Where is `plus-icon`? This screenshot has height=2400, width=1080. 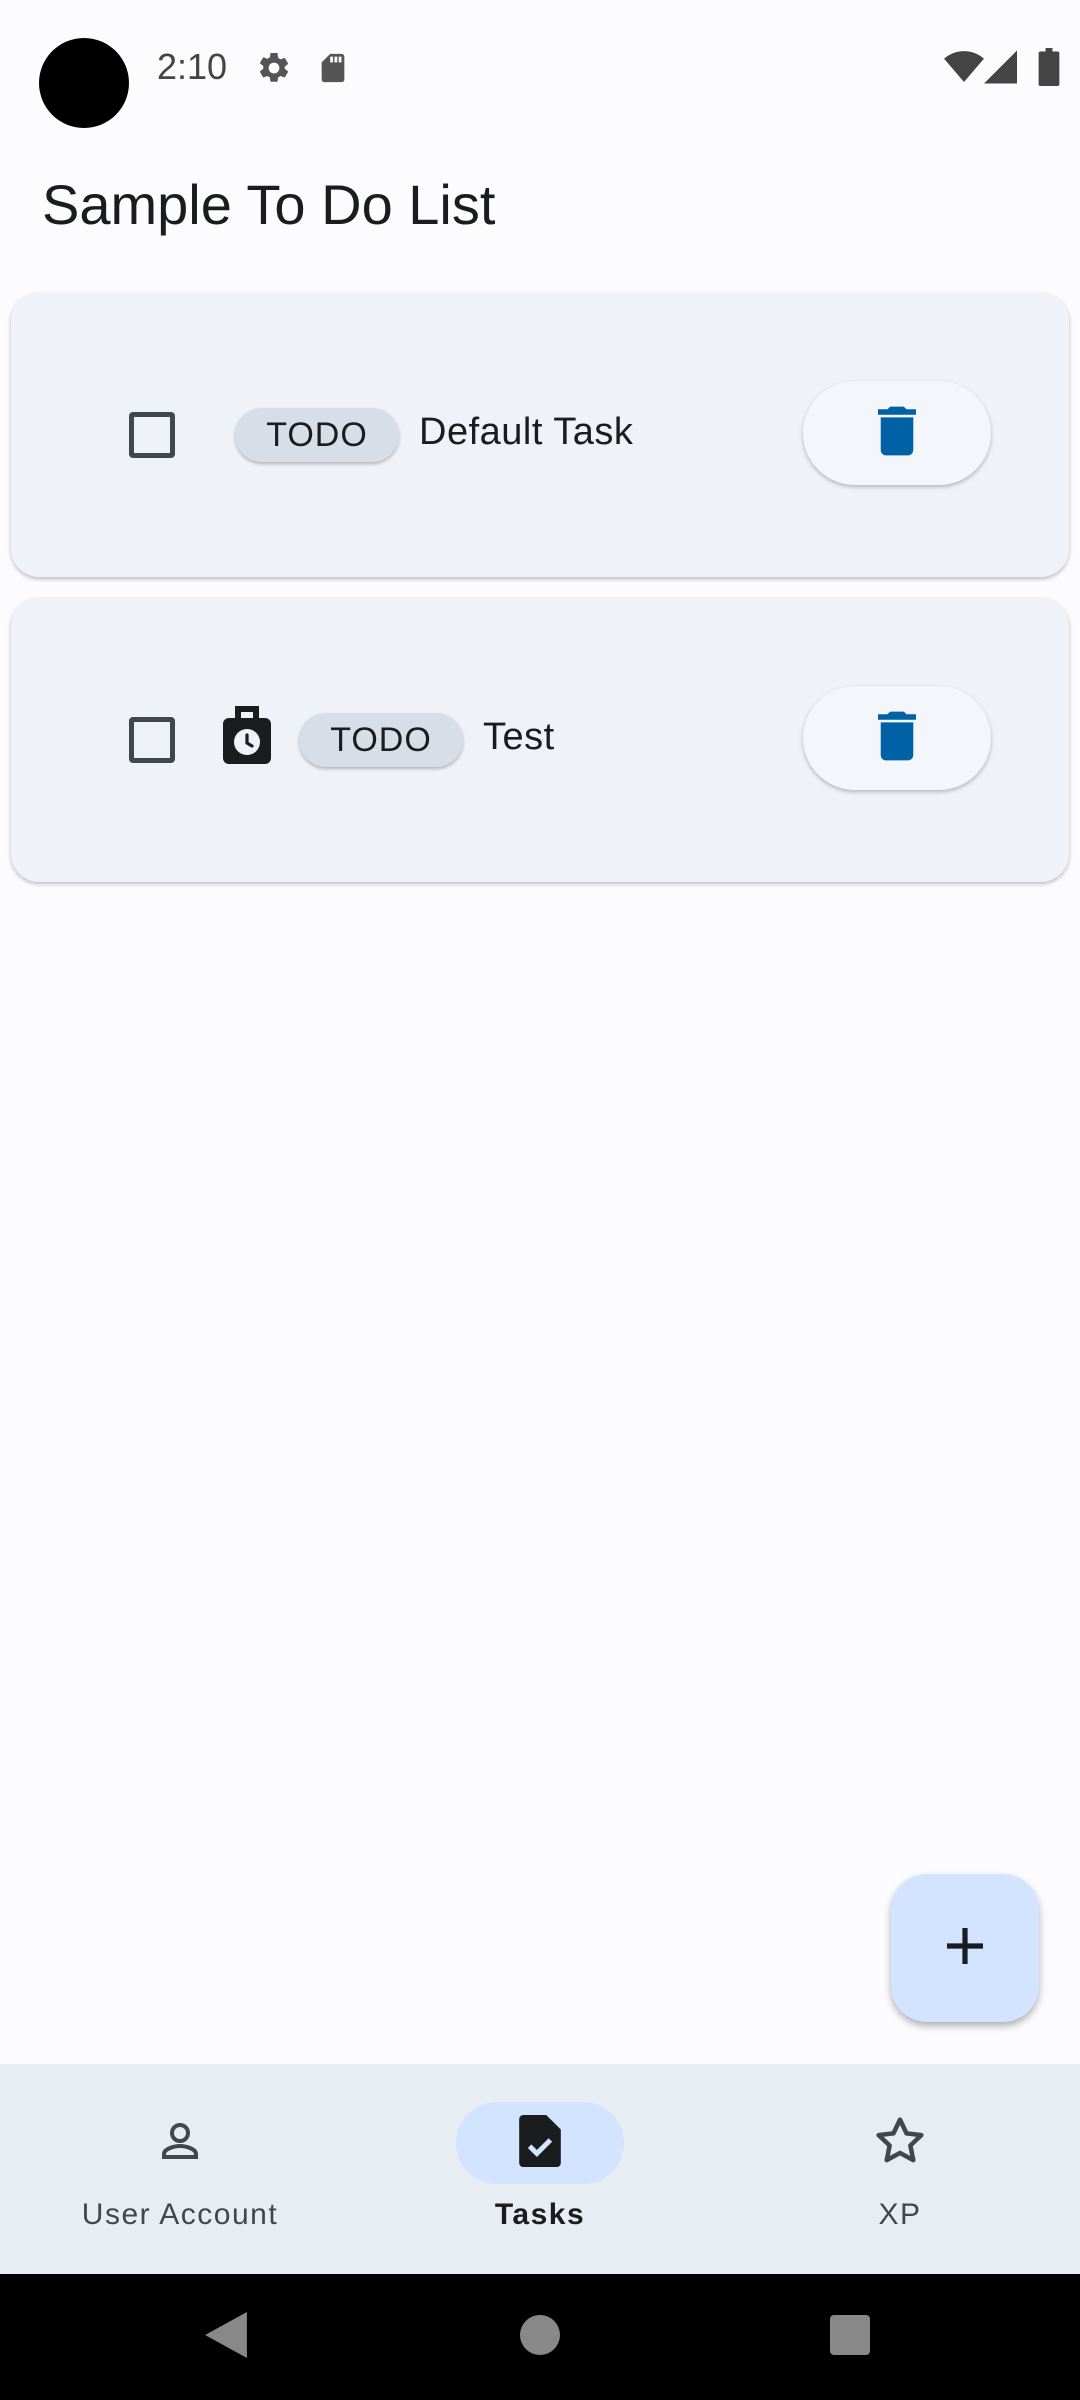 plus-icon is located at coordinates (965, 1948).